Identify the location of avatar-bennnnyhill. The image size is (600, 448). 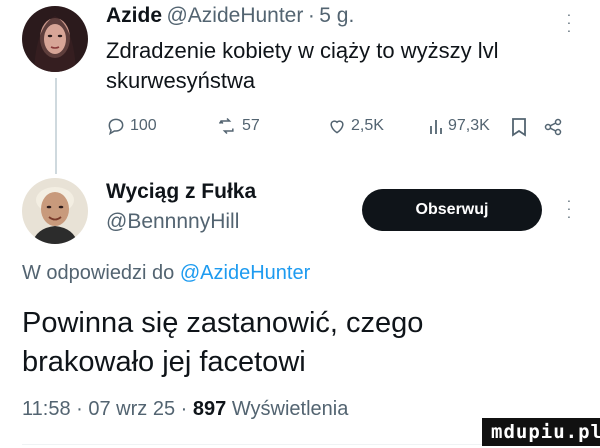
(55, 211).